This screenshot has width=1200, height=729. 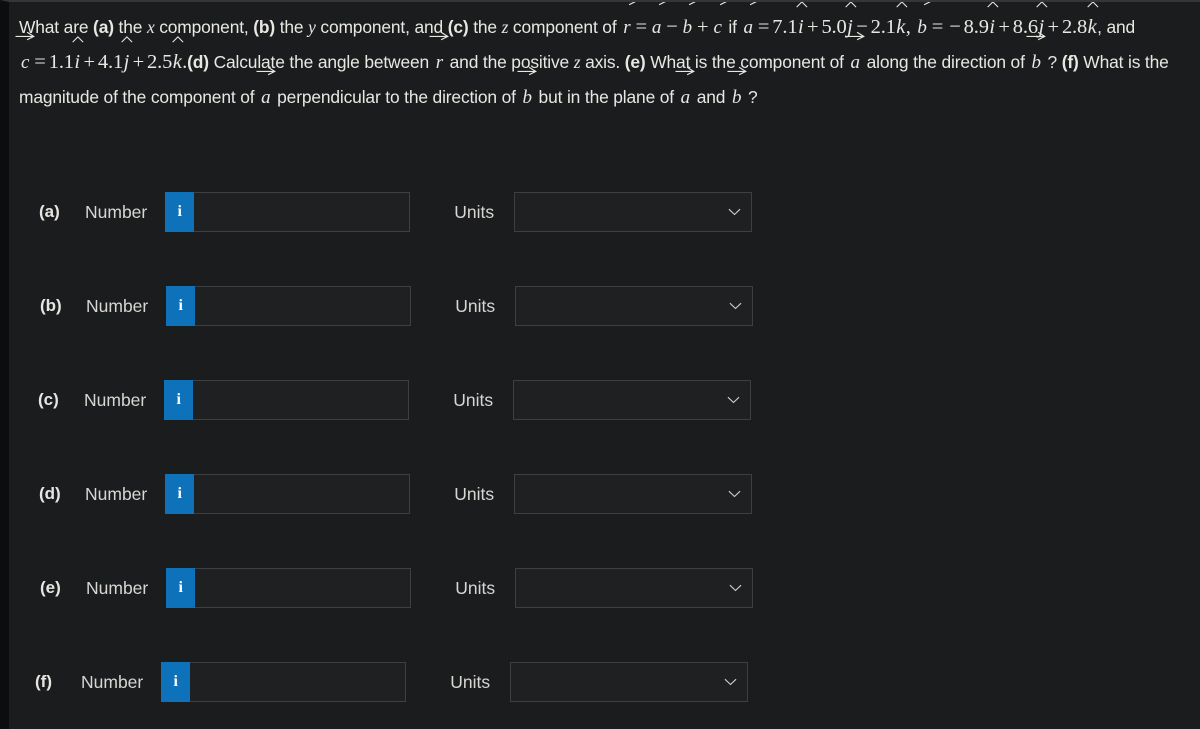 What do you see at coordinates (321, 62) in the screenshot?
I see `question-segment: Calculate the angle between` at bounding box center [321, 62].